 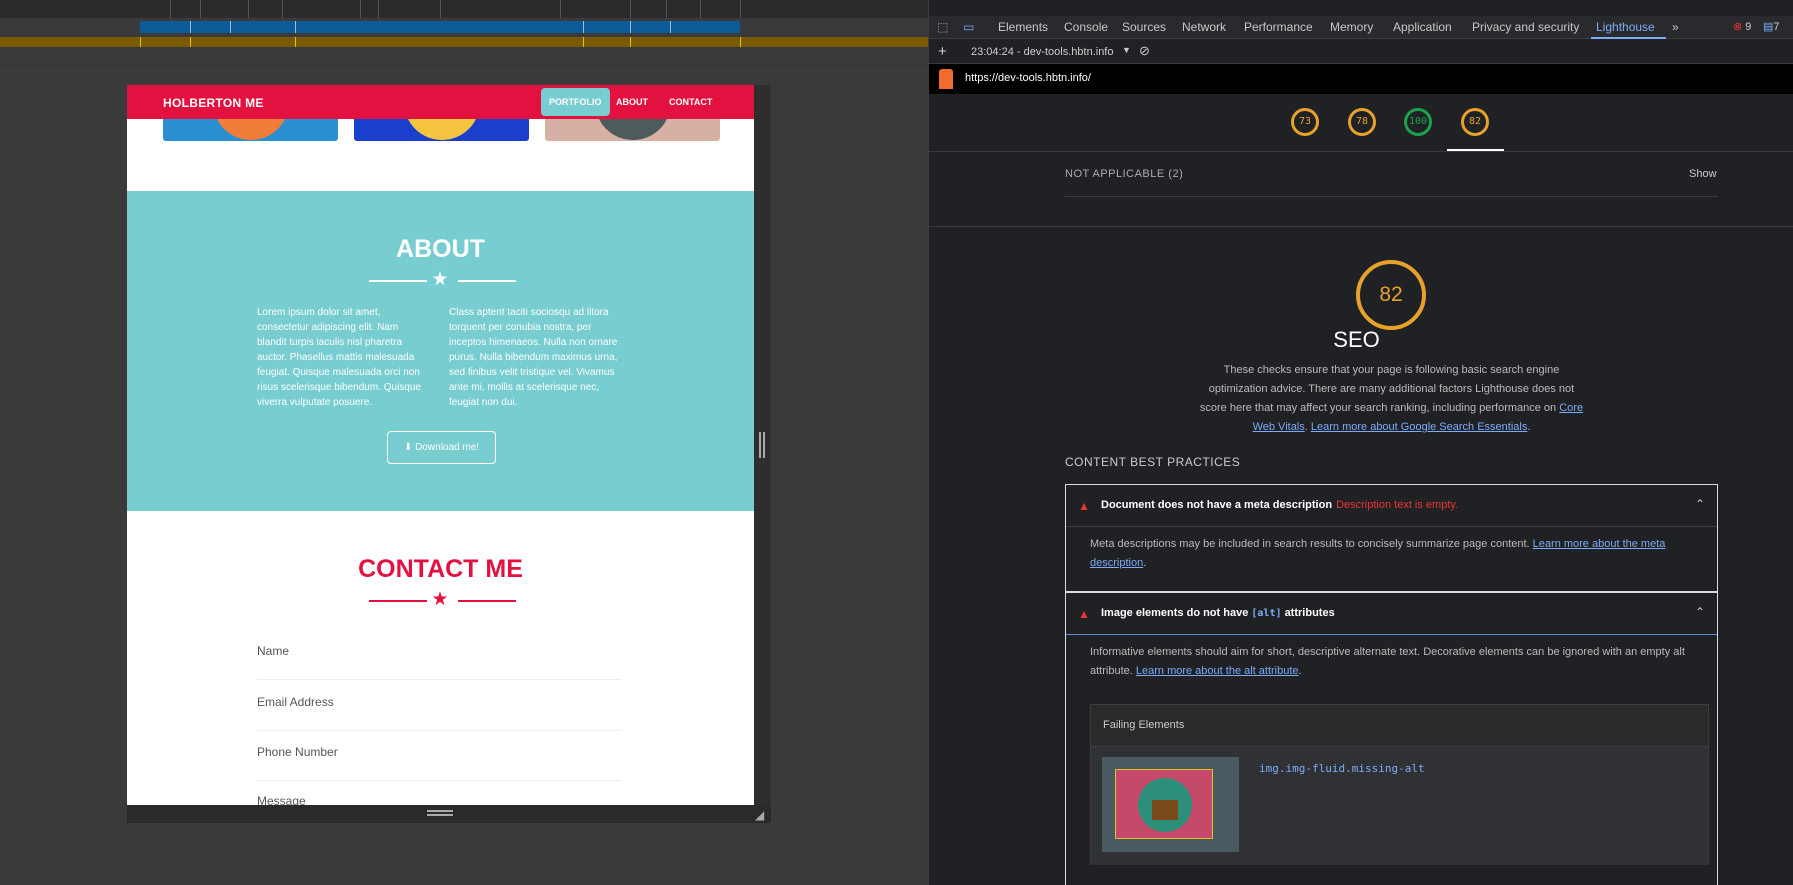 I want to click on score-performance: 73, so click(x=1305, y=122).